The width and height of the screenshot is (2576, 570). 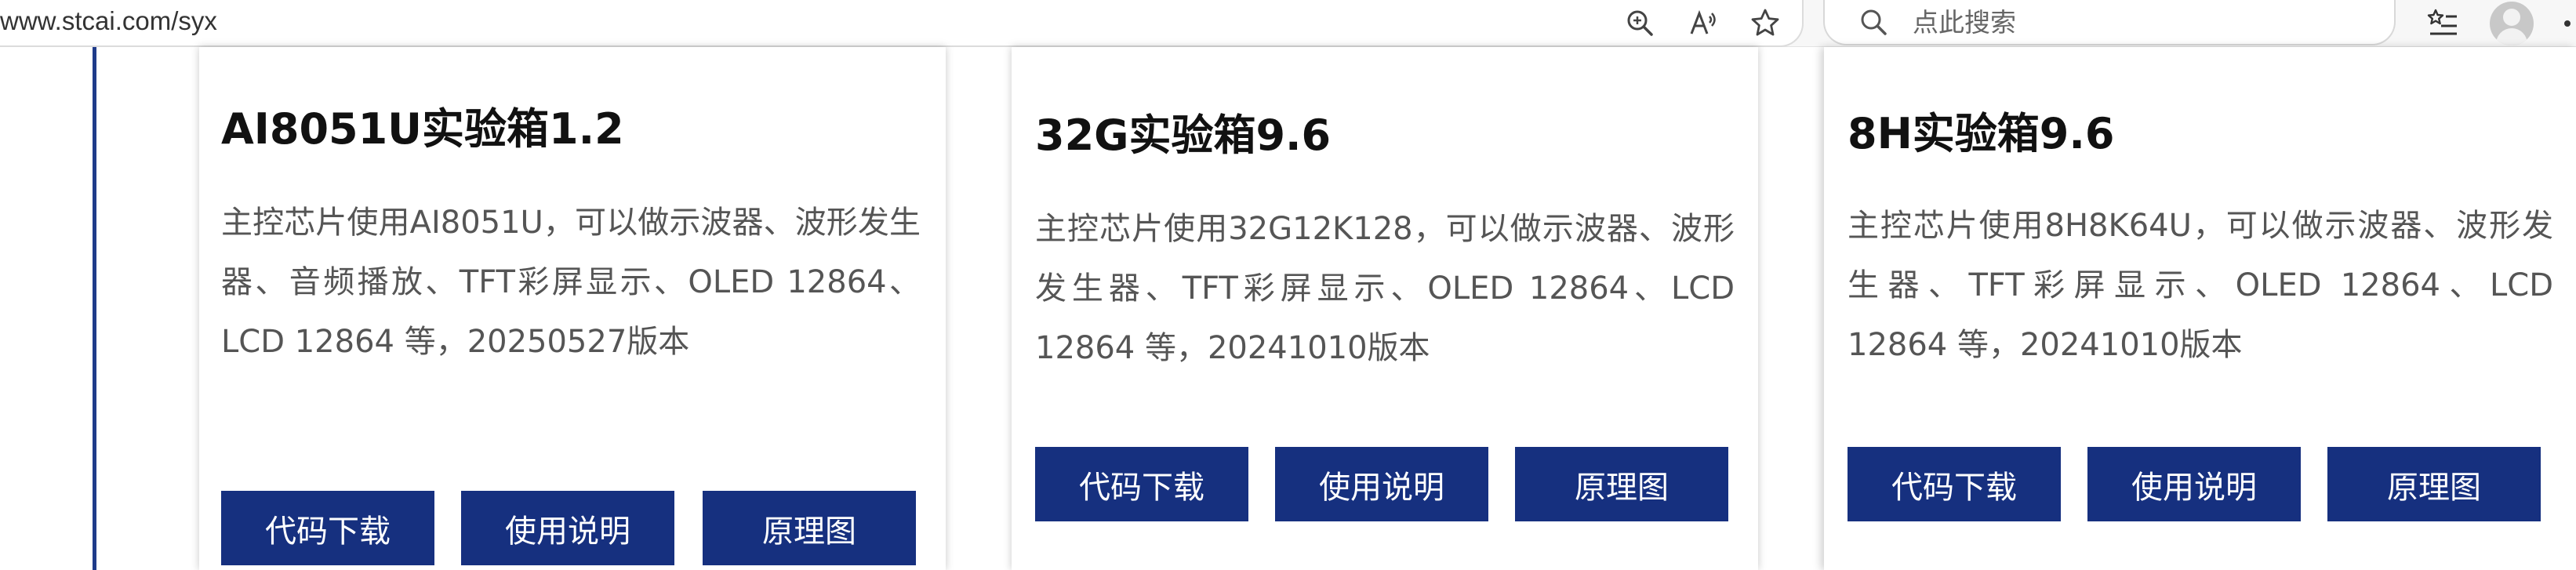 I want to click on address-bar: www.stcai.com/syx, so click(x=902, y=23).